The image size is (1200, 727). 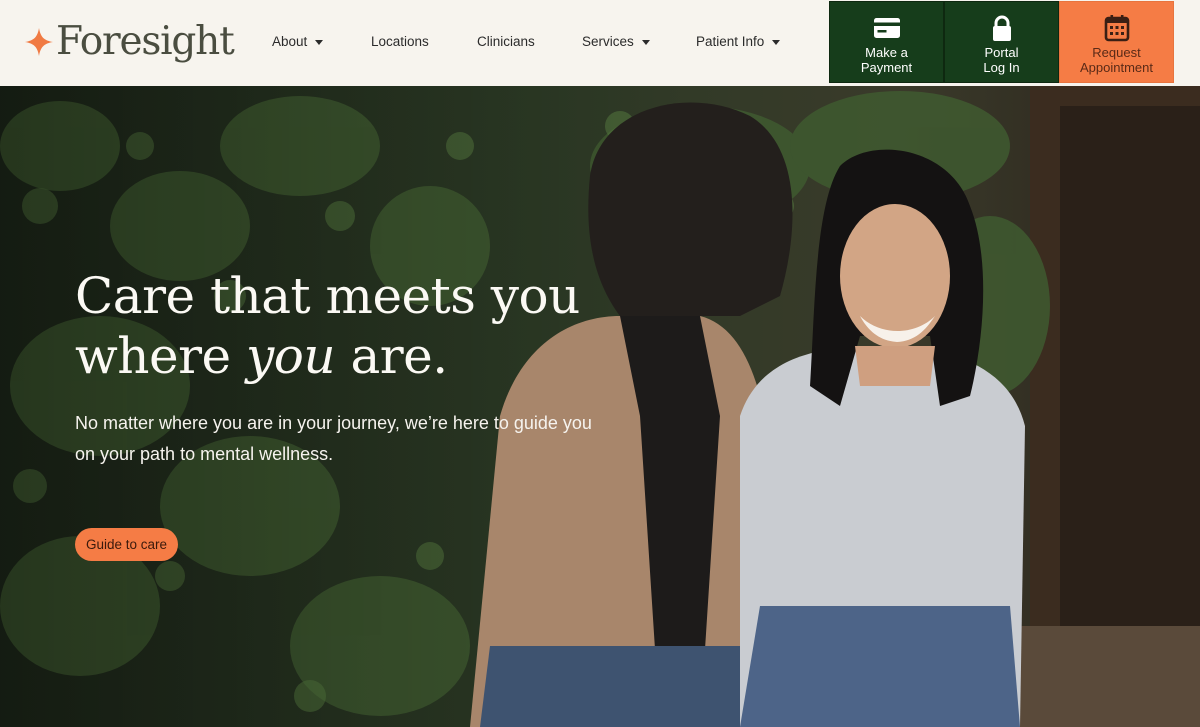 What do you see at coordinates (290, 356) in the screenshot?
I see `hero-title-line2-em: you` at bounding box center [290, 356].